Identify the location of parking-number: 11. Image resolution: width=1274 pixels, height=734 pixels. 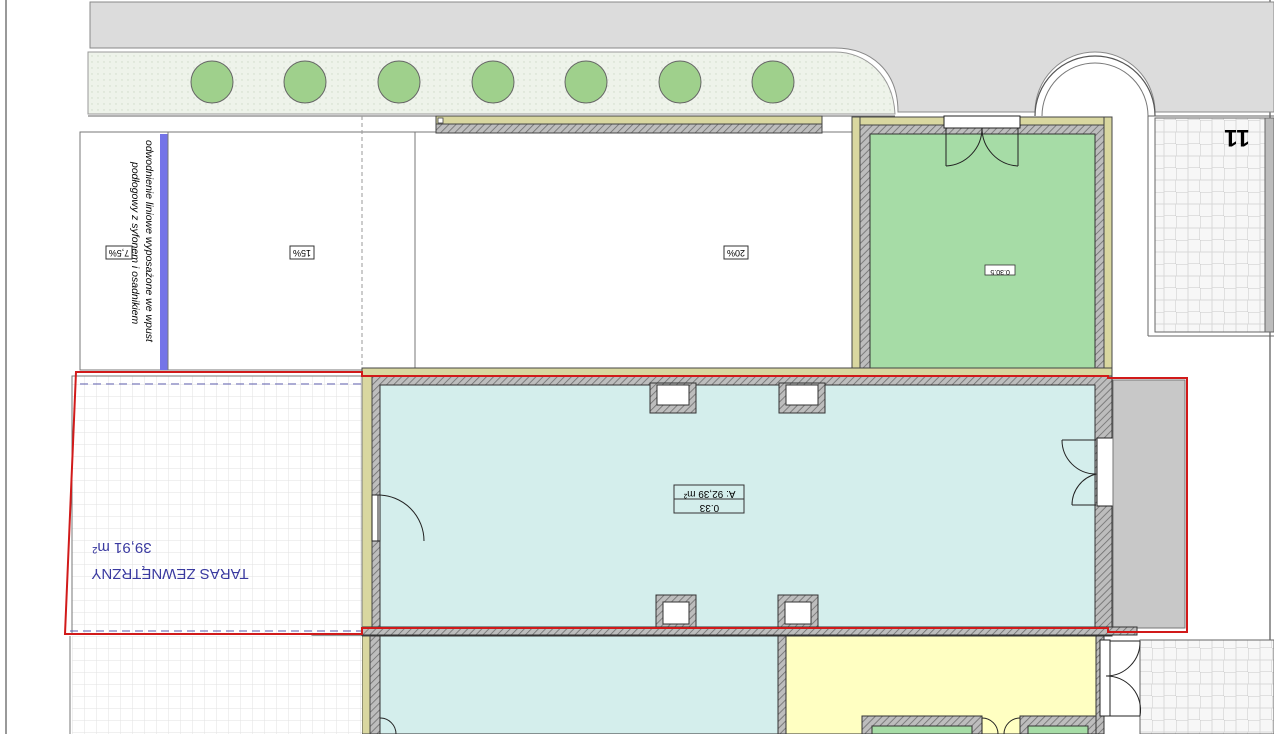
(1236, 137).